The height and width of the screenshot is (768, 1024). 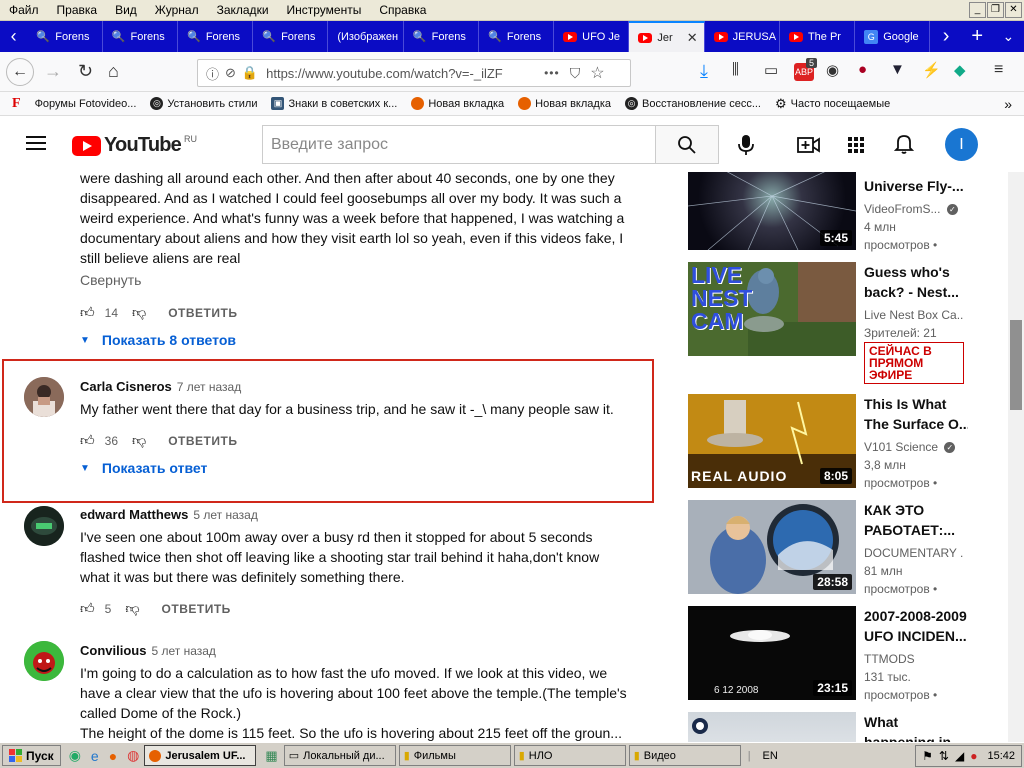 What do you see at coordinates (366, 36) in the screenshot?
I see `tab-image: (Изображен` at bounding box center [366, 36].